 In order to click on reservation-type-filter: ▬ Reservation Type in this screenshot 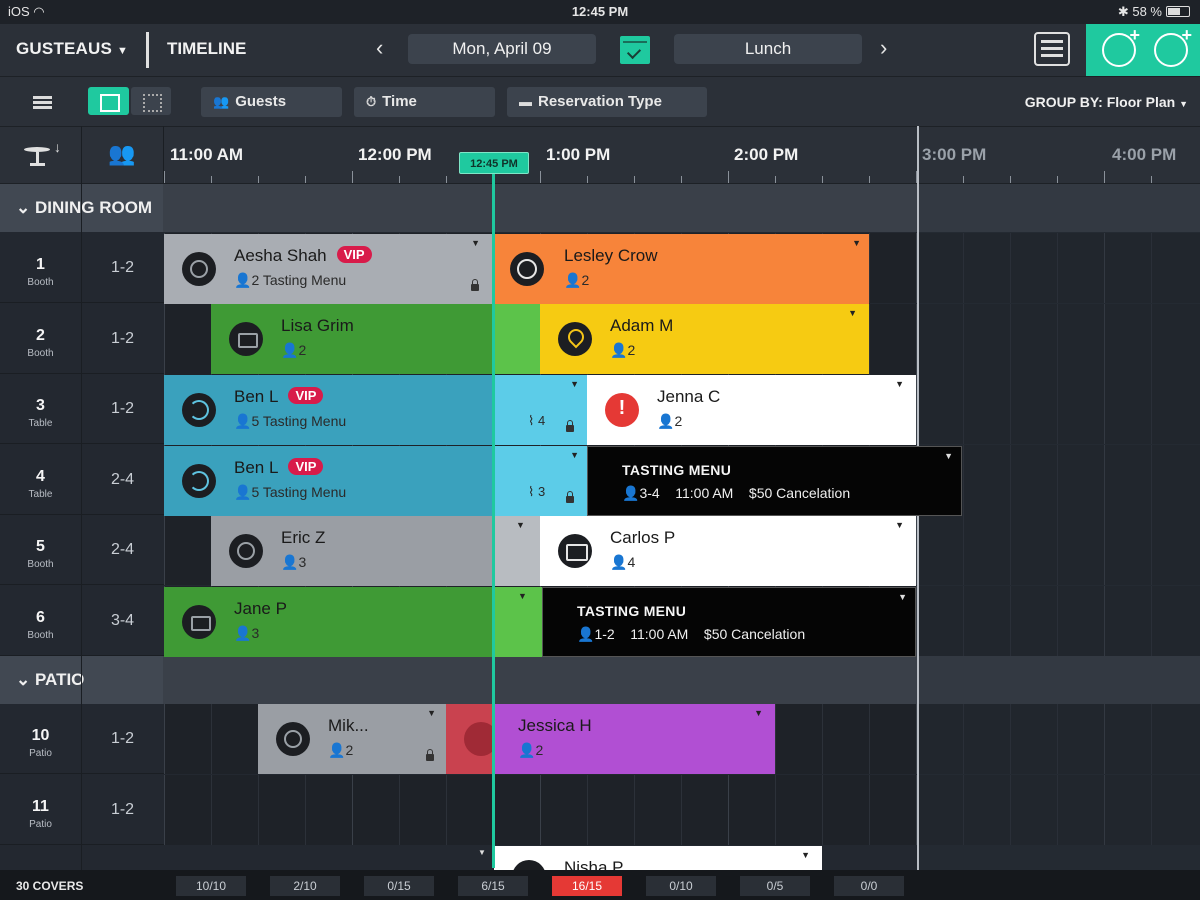, I will do `click(607, 102)`.